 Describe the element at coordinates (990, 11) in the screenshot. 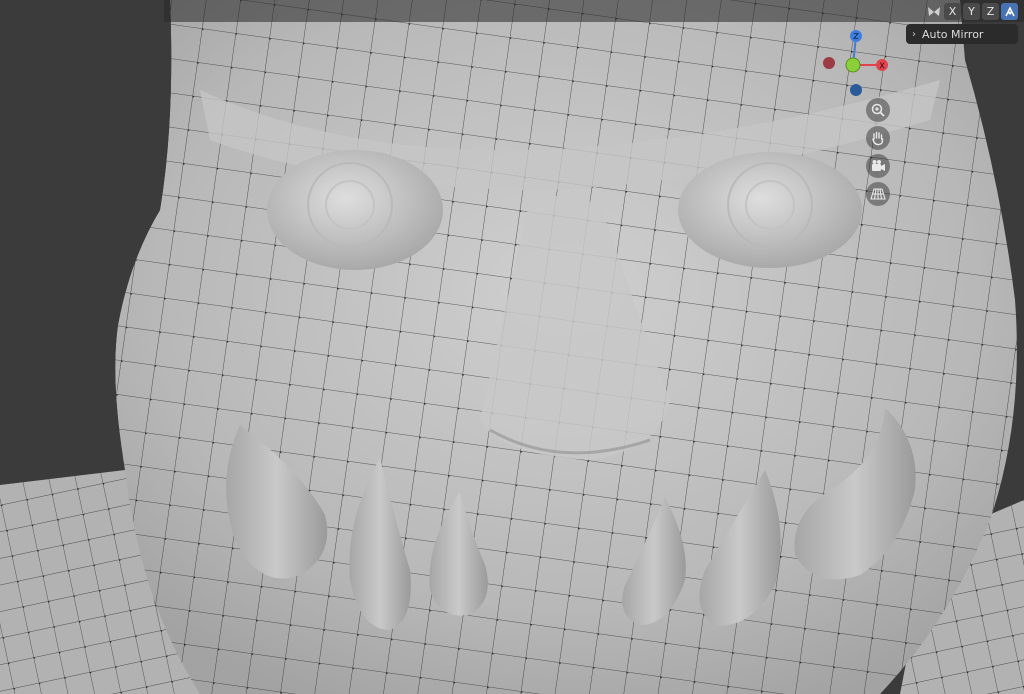

I see `mirror-z-toggle: Z` at that location.